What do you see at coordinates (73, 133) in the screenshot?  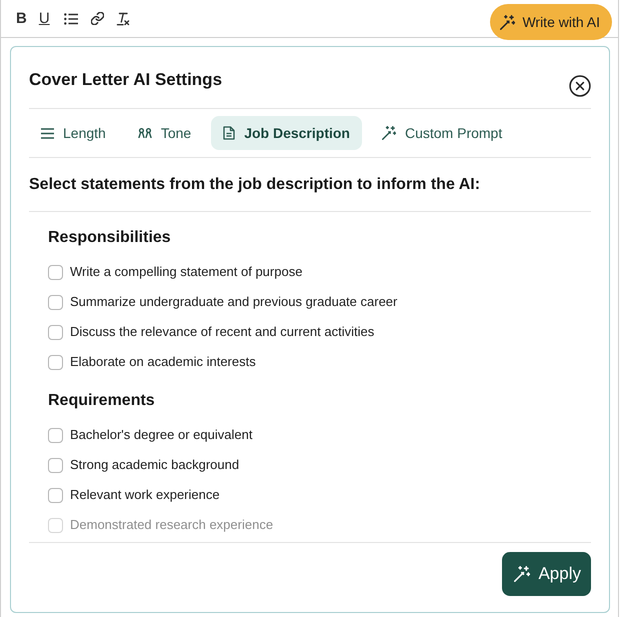 I see `tab: Length` at bounding box center [73, 133].